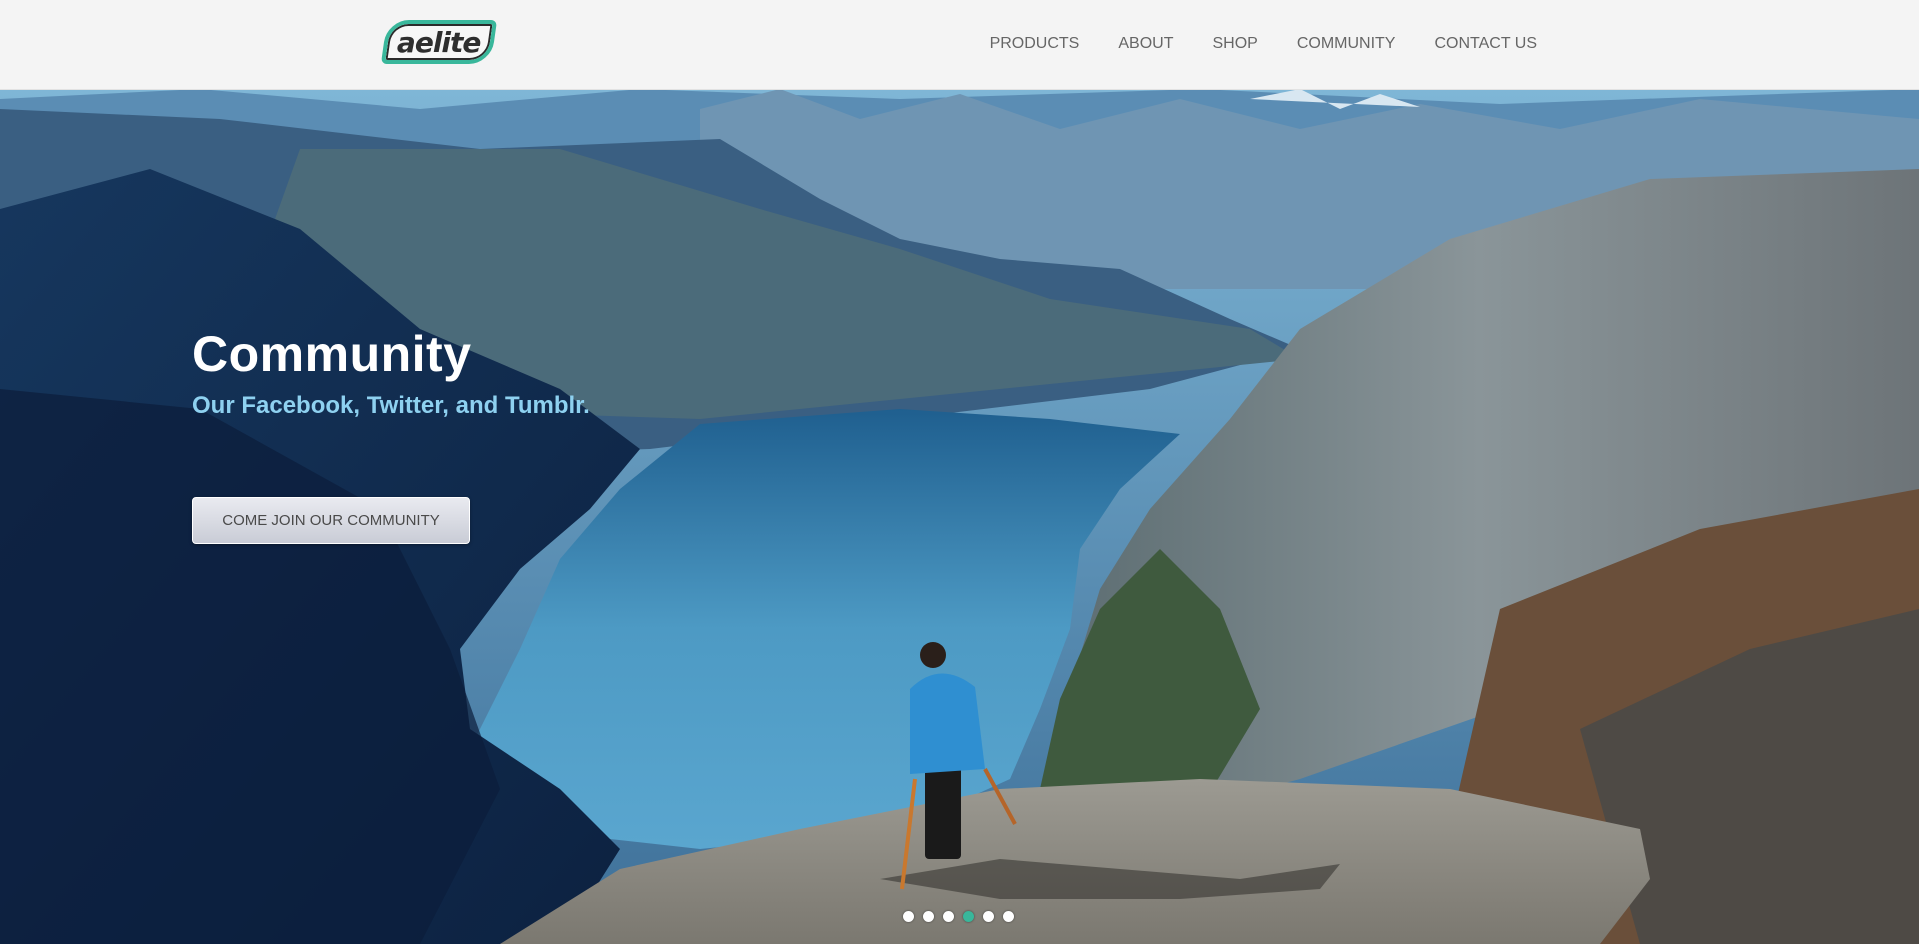 This screenshot has width=1919, height=944. Describe the element at coordinates (332, 354) in the screenshot. I see `hero-title: Community` at that location.